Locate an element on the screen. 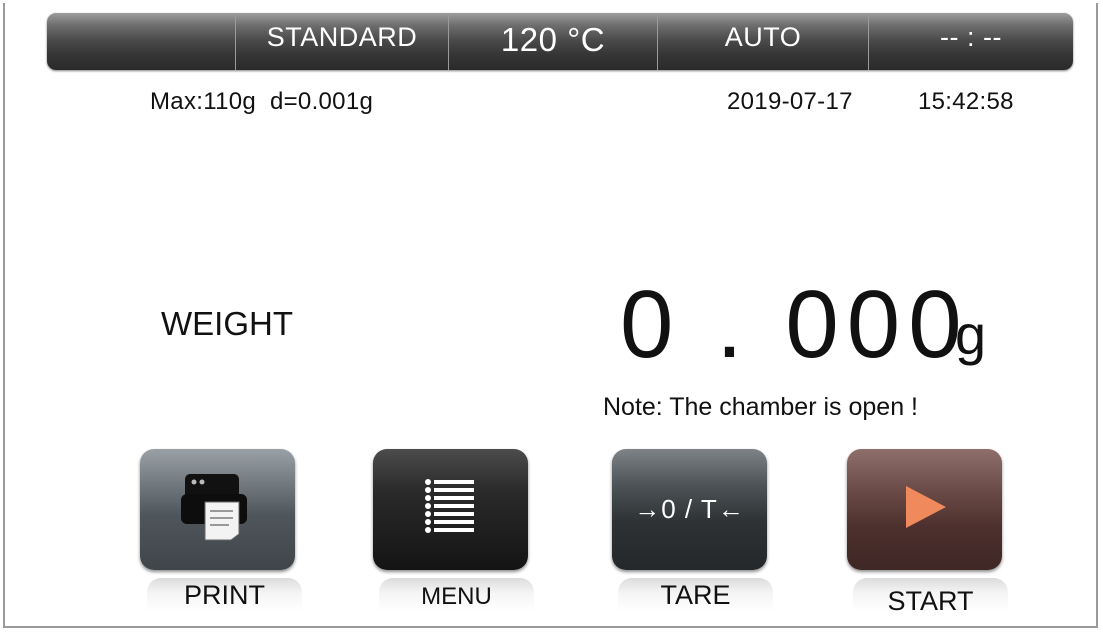 This screenshot has width=1103, height=632. temperature-segment: 120 °C is located at coordinates (552, 41).